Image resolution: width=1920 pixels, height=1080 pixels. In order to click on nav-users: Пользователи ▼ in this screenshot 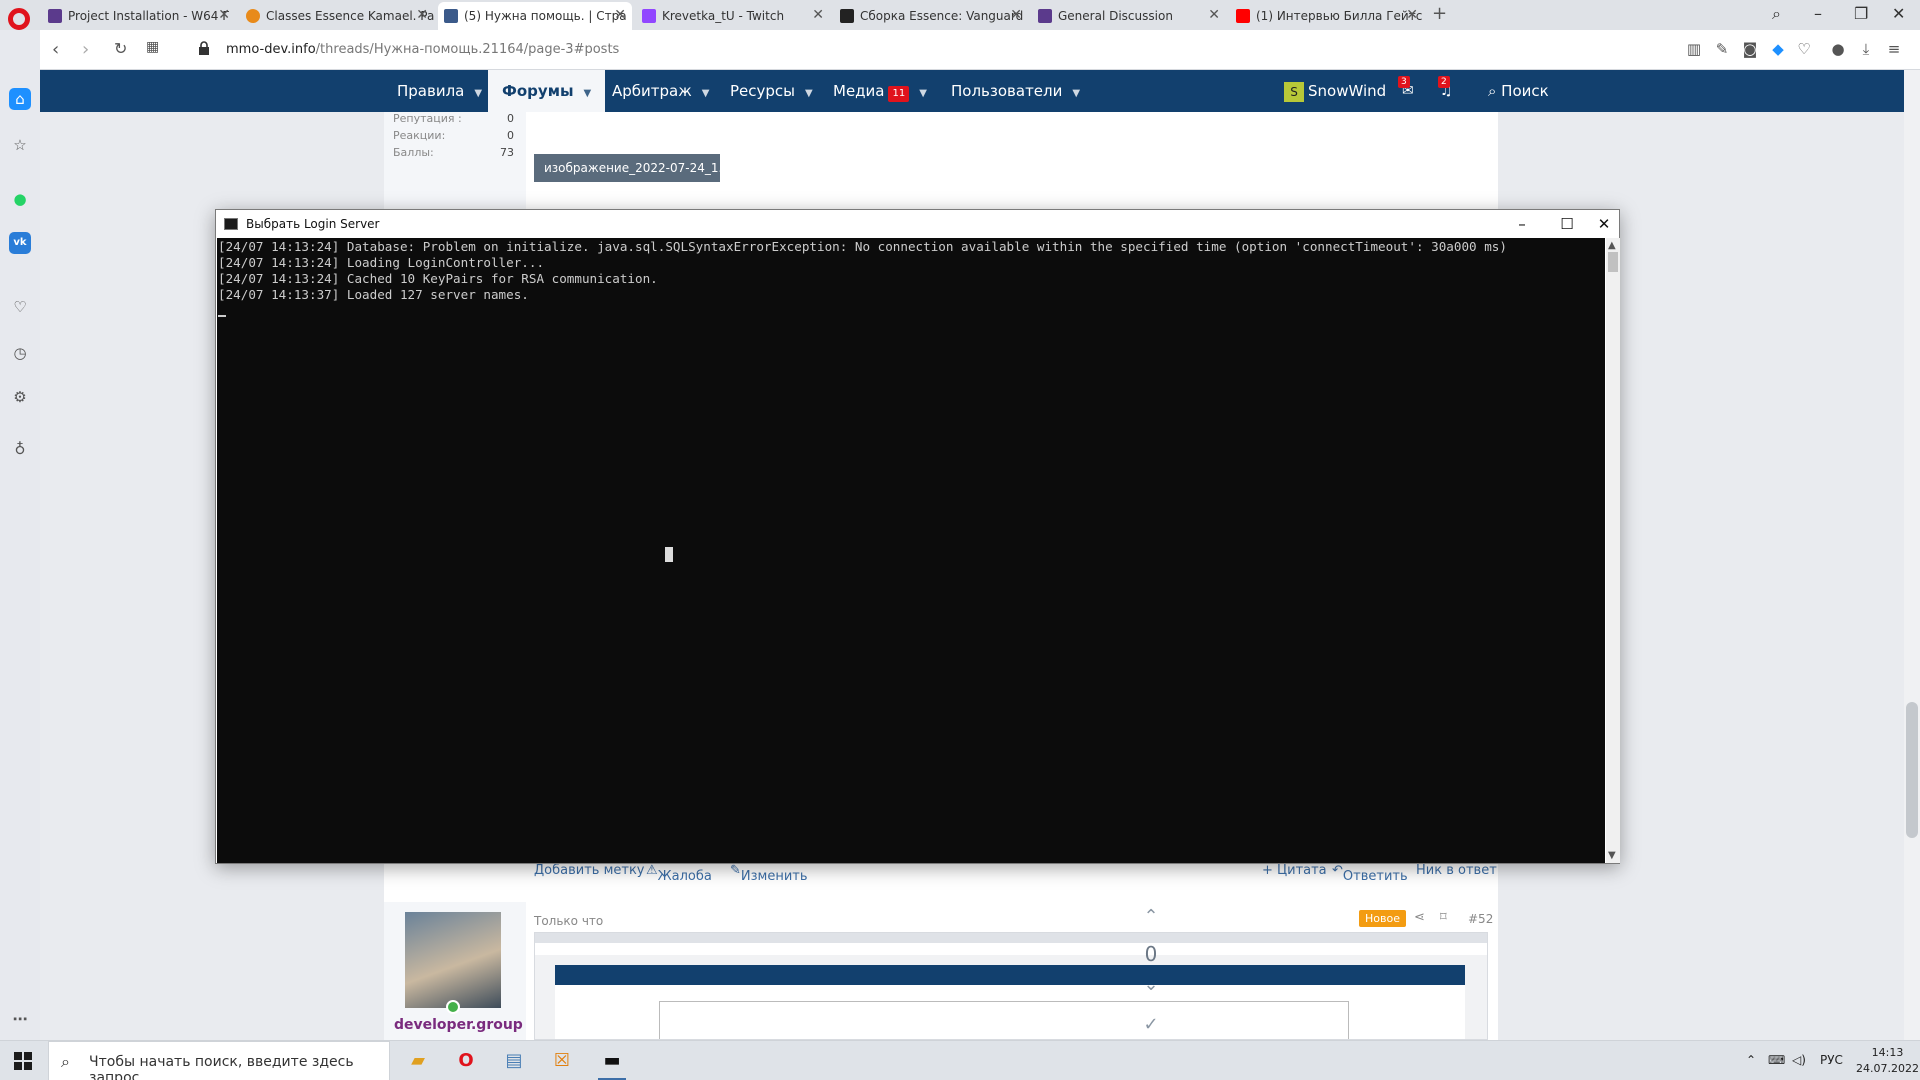, I will do `click(1015, 91)`.